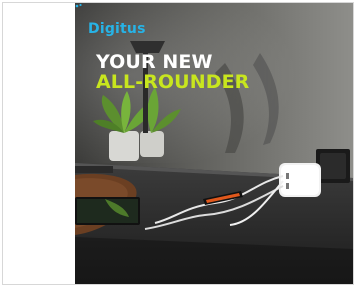  What do you see at coordinates (78, 5) in the screenshot?
I see `digitus-logo-icon` at bounding box center [78, 5].